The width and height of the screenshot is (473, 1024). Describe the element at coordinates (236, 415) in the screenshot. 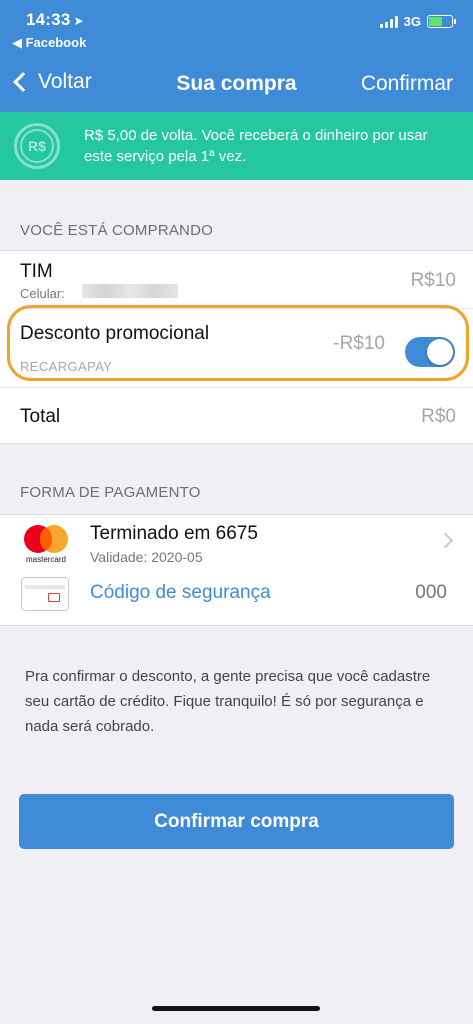

I see `total-row: Total R$0` at that location.